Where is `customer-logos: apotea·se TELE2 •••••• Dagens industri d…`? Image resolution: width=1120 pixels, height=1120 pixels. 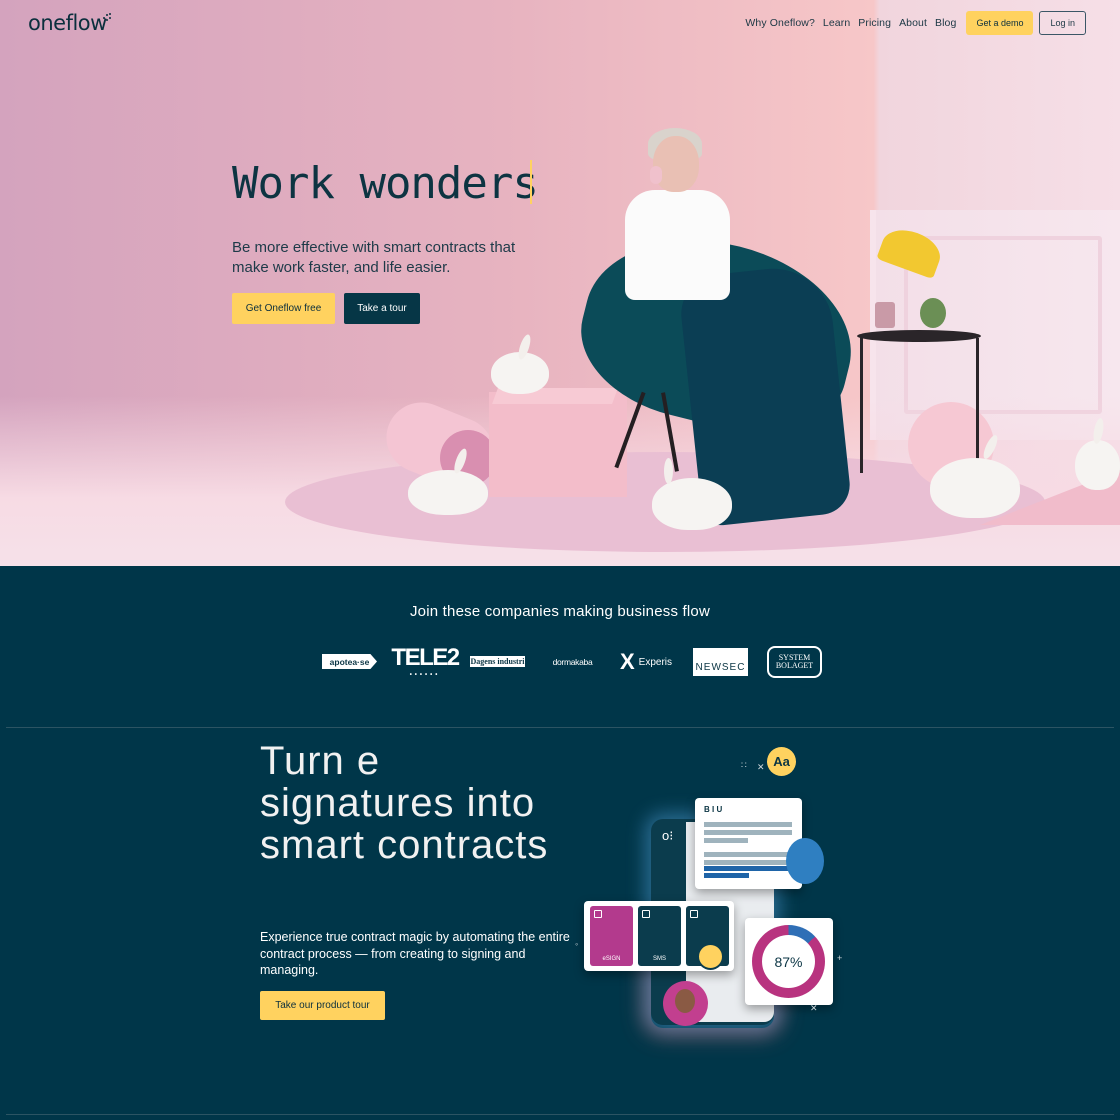
customer-logos: apotea·se TELE2 •••••• Dagens industri d… is located at coordinates (572, 661).